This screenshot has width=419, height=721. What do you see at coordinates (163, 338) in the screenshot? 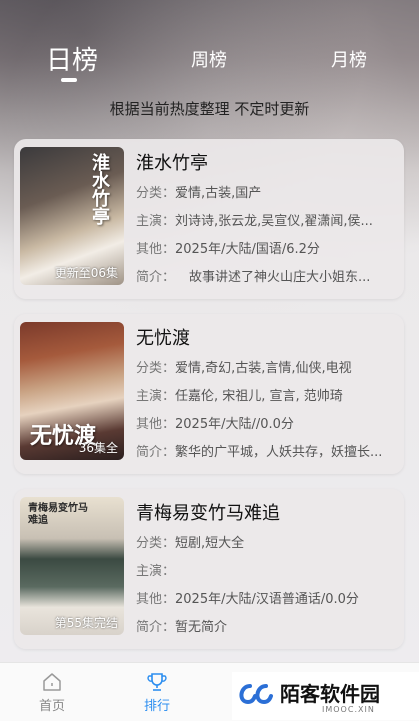
I see `item-title: 无忧渡` at bounding box center [163, 338].